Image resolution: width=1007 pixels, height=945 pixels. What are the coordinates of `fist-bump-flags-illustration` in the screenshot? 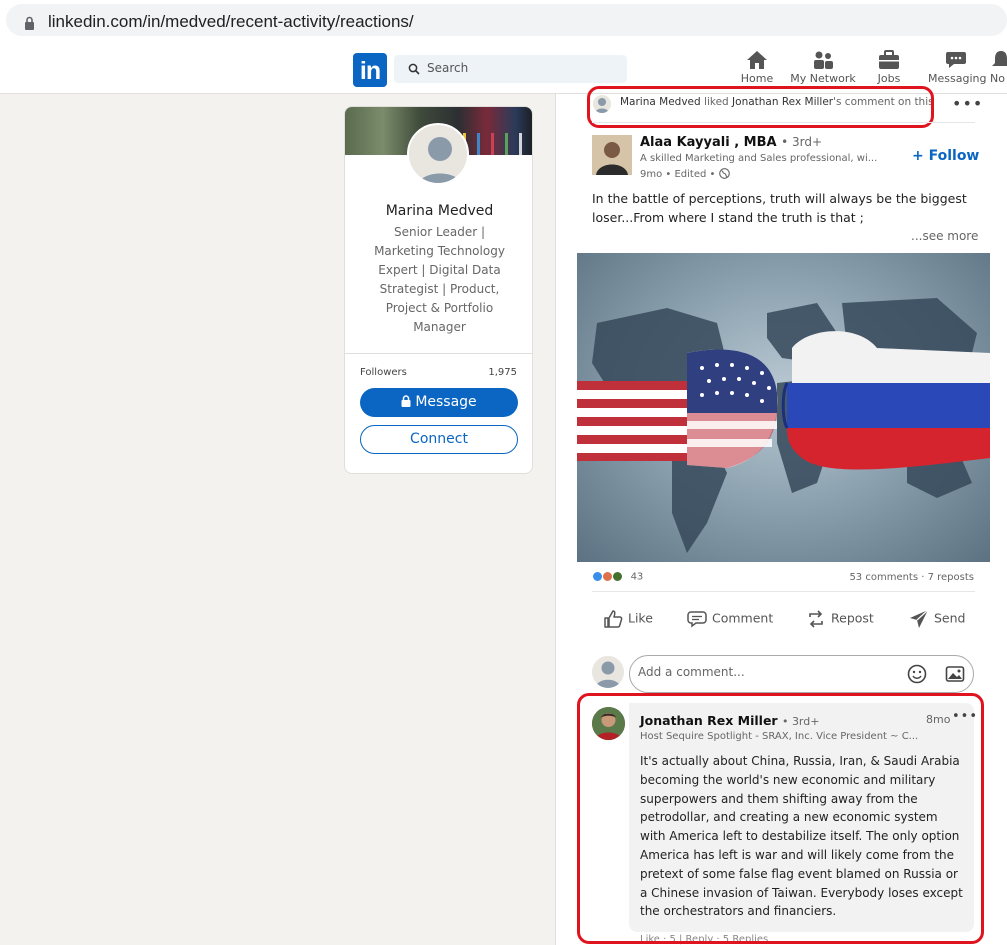 It's located at (783, 425).